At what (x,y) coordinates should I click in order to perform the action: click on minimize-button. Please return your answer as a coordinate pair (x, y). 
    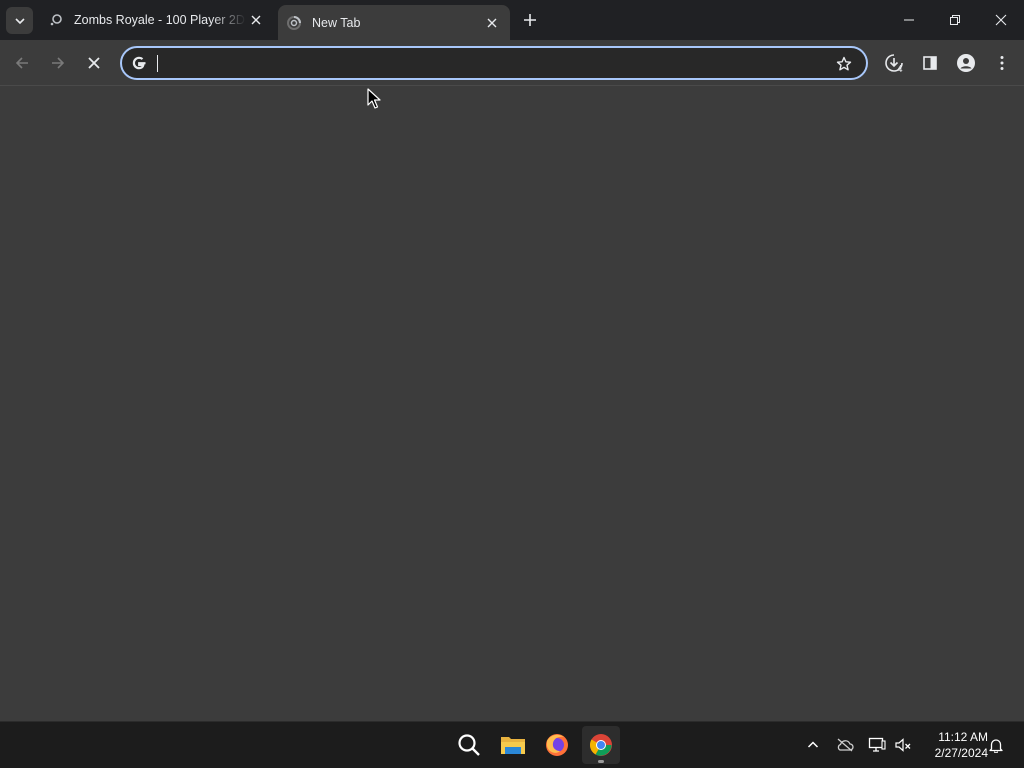
    Looking at the image, I should click on (909, 20).